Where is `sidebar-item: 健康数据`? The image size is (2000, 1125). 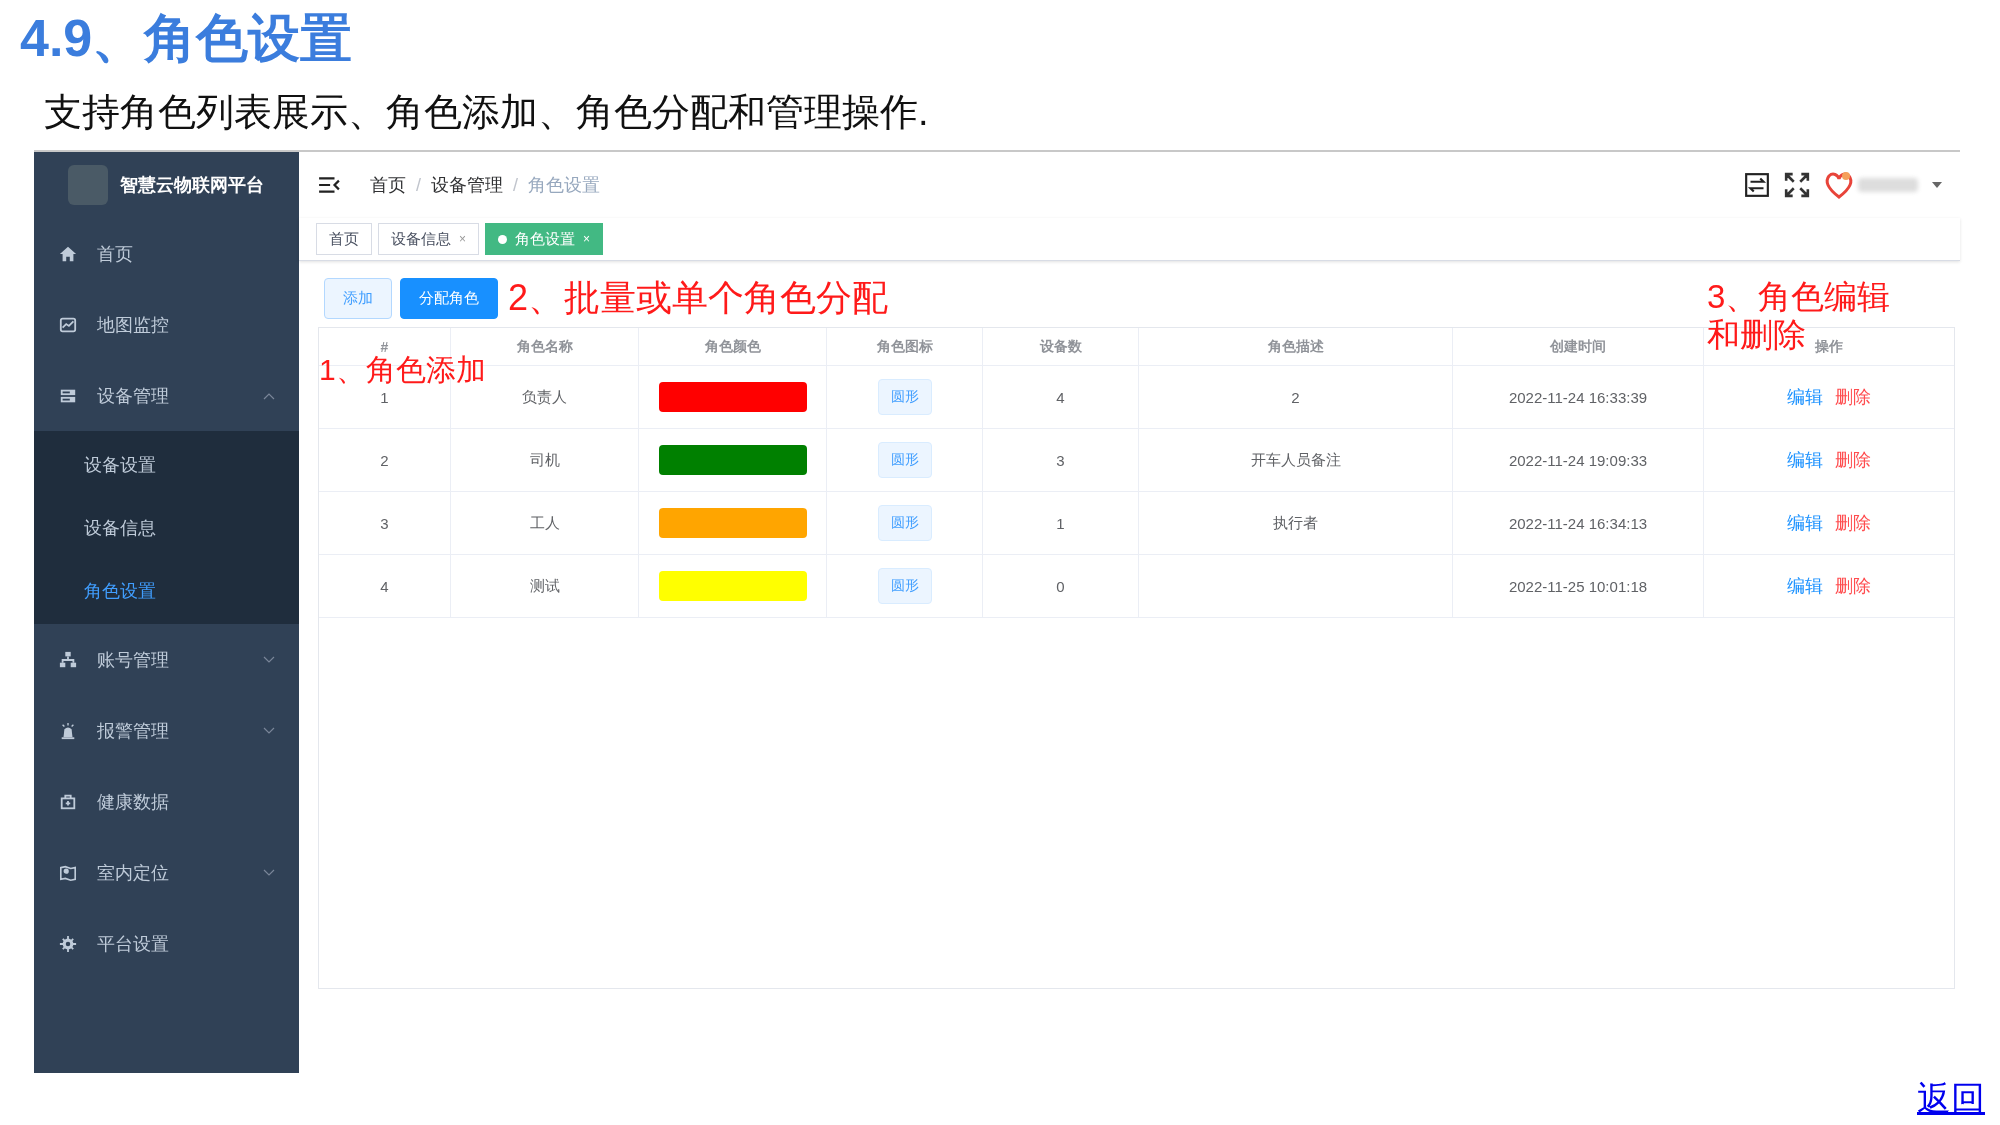 sidebar-item: 健康数据 is located at coordinates (166, 801).